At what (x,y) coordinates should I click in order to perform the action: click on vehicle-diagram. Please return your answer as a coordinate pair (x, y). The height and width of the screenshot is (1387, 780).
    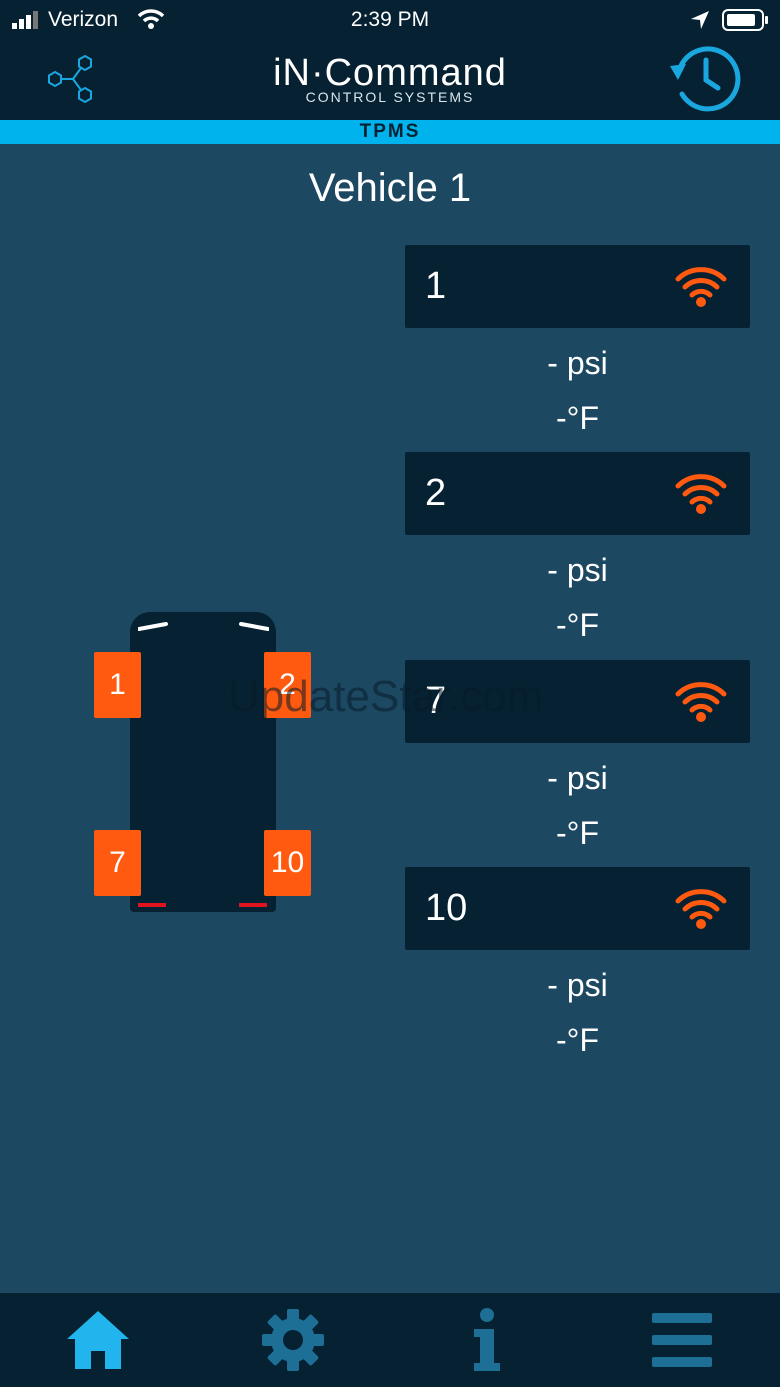
    Looking at the image, I should click on (203, 762).